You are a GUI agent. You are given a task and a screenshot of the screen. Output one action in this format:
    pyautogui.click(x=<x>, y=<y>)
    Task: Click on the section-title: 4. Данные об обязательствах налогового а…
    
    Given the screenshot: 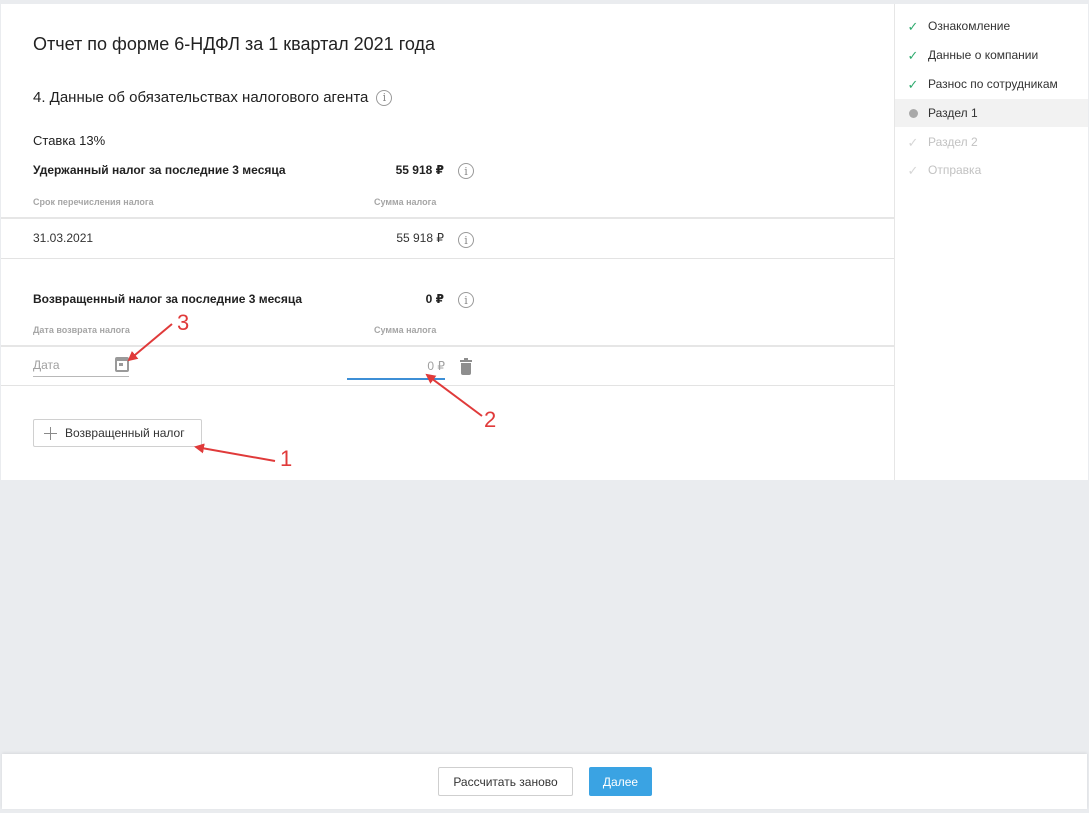 What is the action you would take?
    pyautogui.click(x=213, y=97)
    